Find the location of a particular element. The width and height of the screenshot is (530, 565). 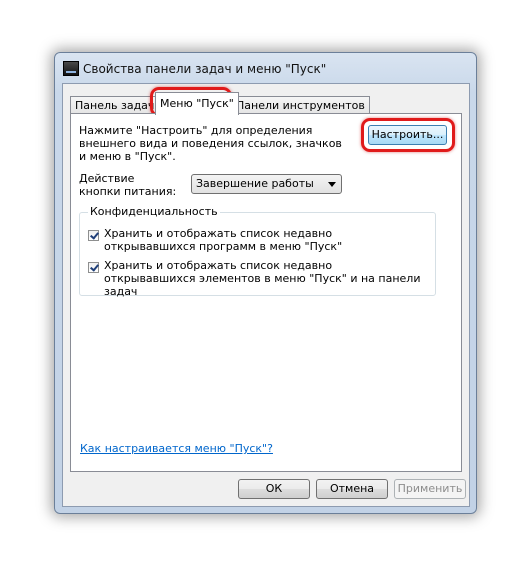

title-bar: Свойства панели задач и меню "Пуск" is located at coordinates (265, 68).